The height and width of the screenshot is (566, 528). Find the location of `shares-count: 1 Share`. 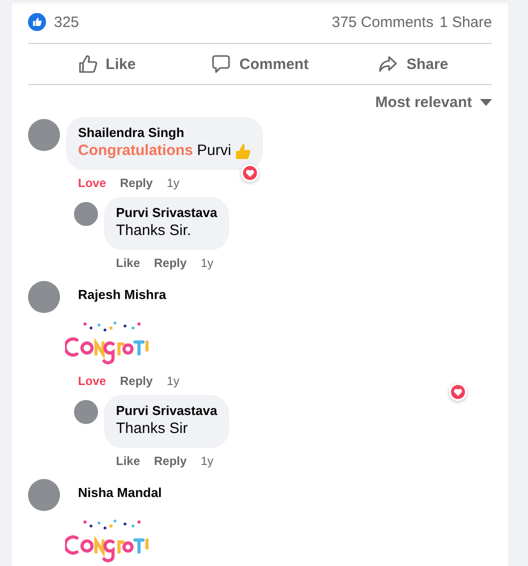

shares-count: 1 Share is located at coordinates (465, 22).